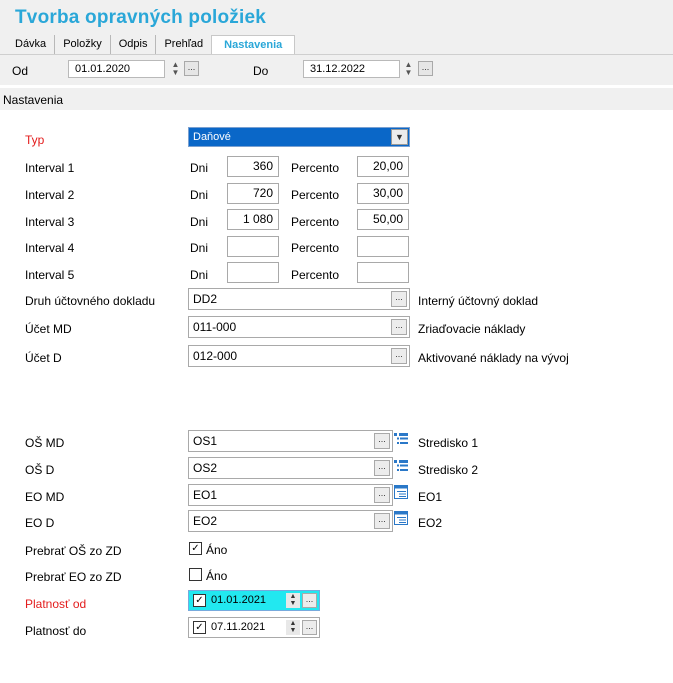  Describe the element at coordinates (183, 44) in the screenshot. I see `tab-prehlad: Prehľad` at that location.